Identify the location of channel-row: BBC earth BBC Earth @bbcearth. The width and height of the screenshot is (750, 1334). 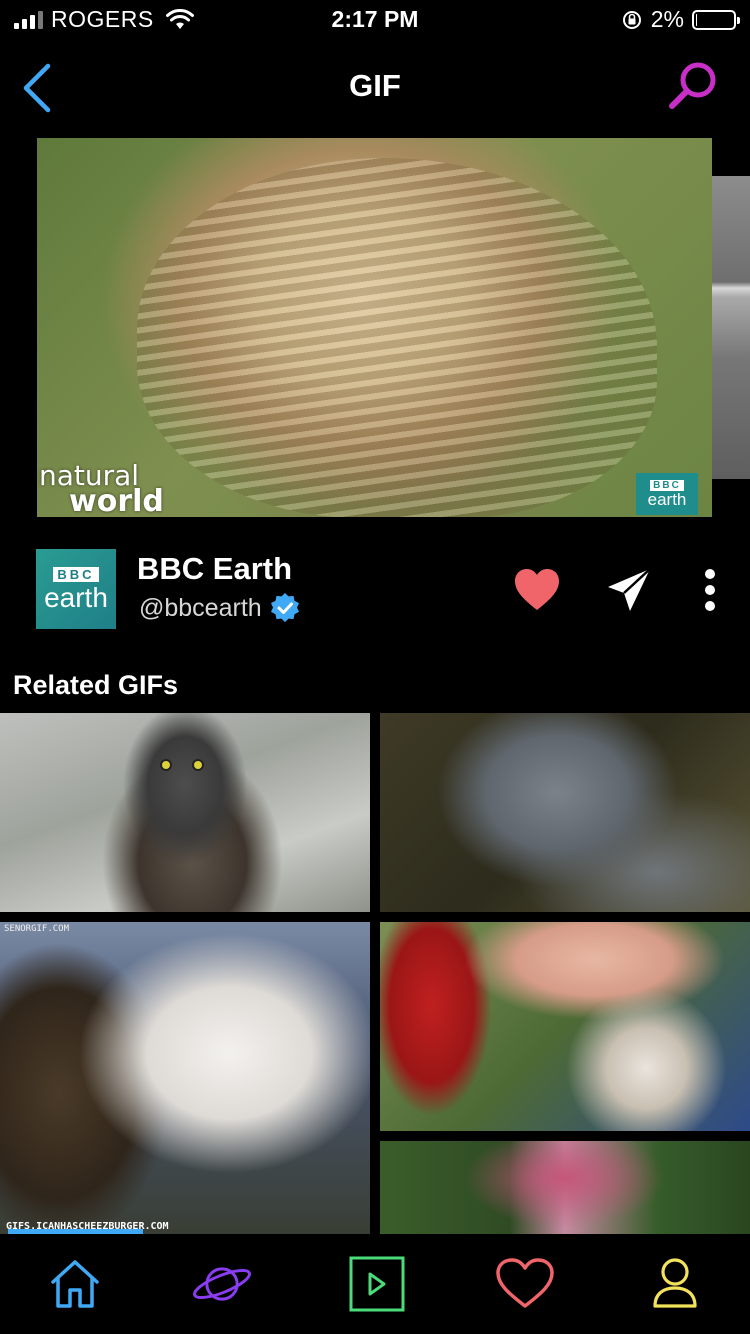
(375, 590).